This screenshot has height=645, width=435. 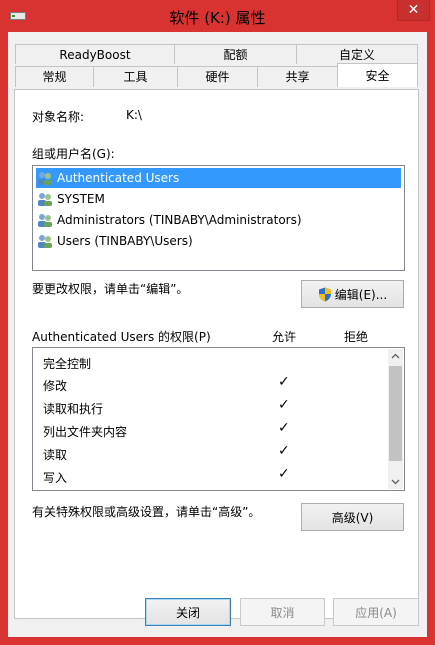 What do you see at coordinates (324, 294) in the screenshot?
I see `uac-shield-icon` at bounding box center [324, 294].